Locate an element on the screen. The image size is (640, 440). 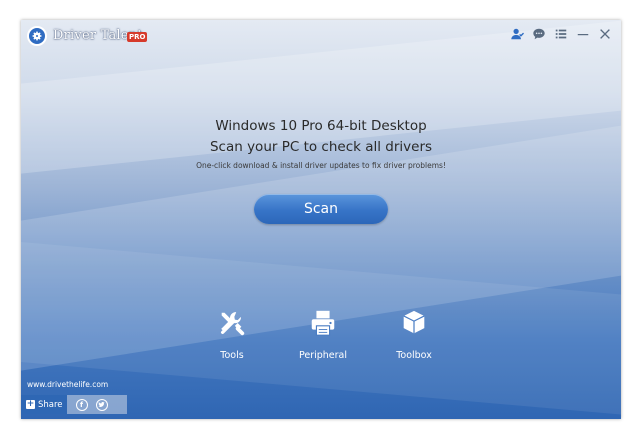
window-controls is located at coordinates (560, 34).